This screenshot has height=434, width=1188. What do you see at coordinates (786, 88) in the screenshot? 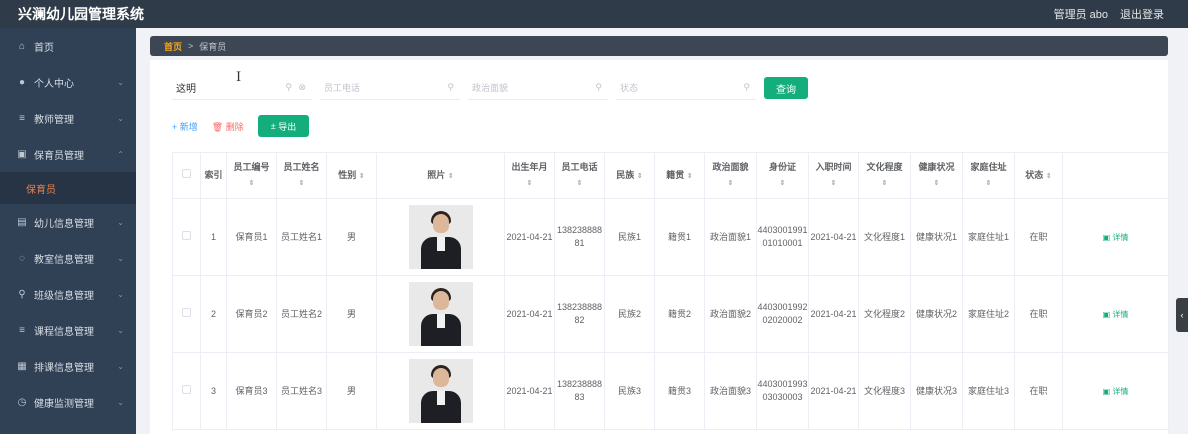
I see `query-button: 查询` at bounding box center [786, 88].